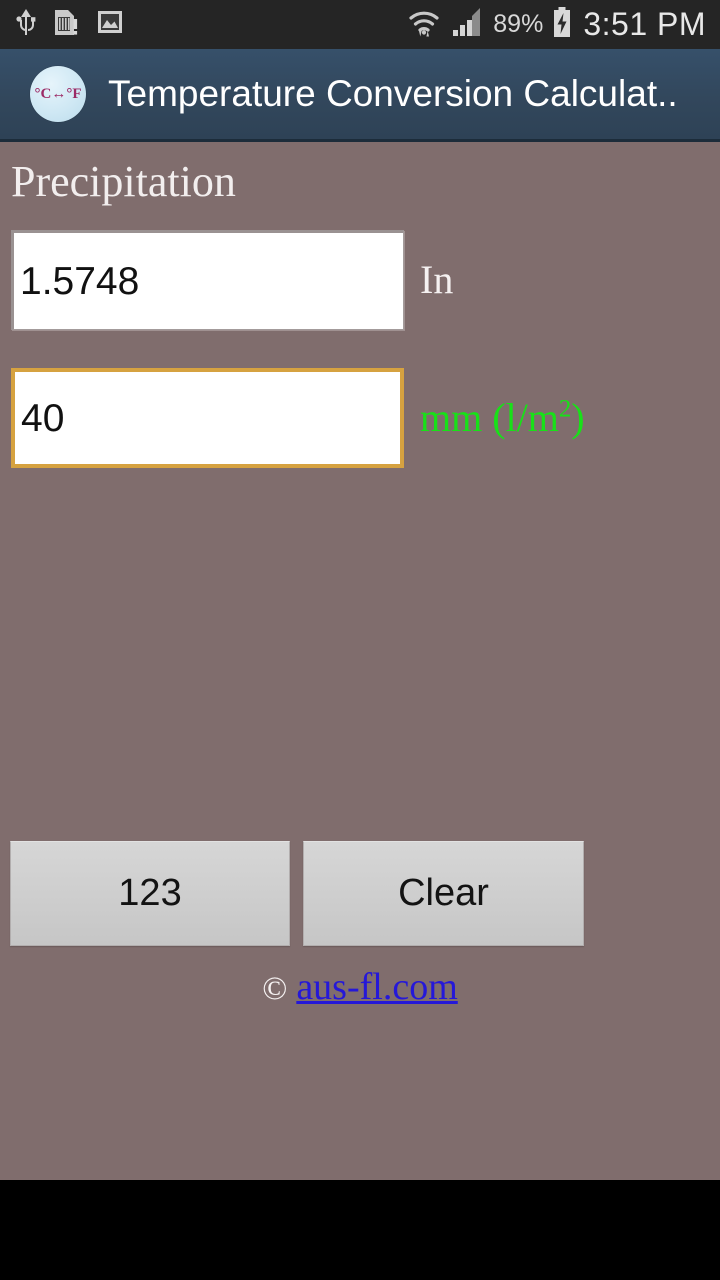 The height and width of the screenshot is (1280, 720). I want to click on status-bar-right-icons: 89% 3:51 PM, so click(563, 24).